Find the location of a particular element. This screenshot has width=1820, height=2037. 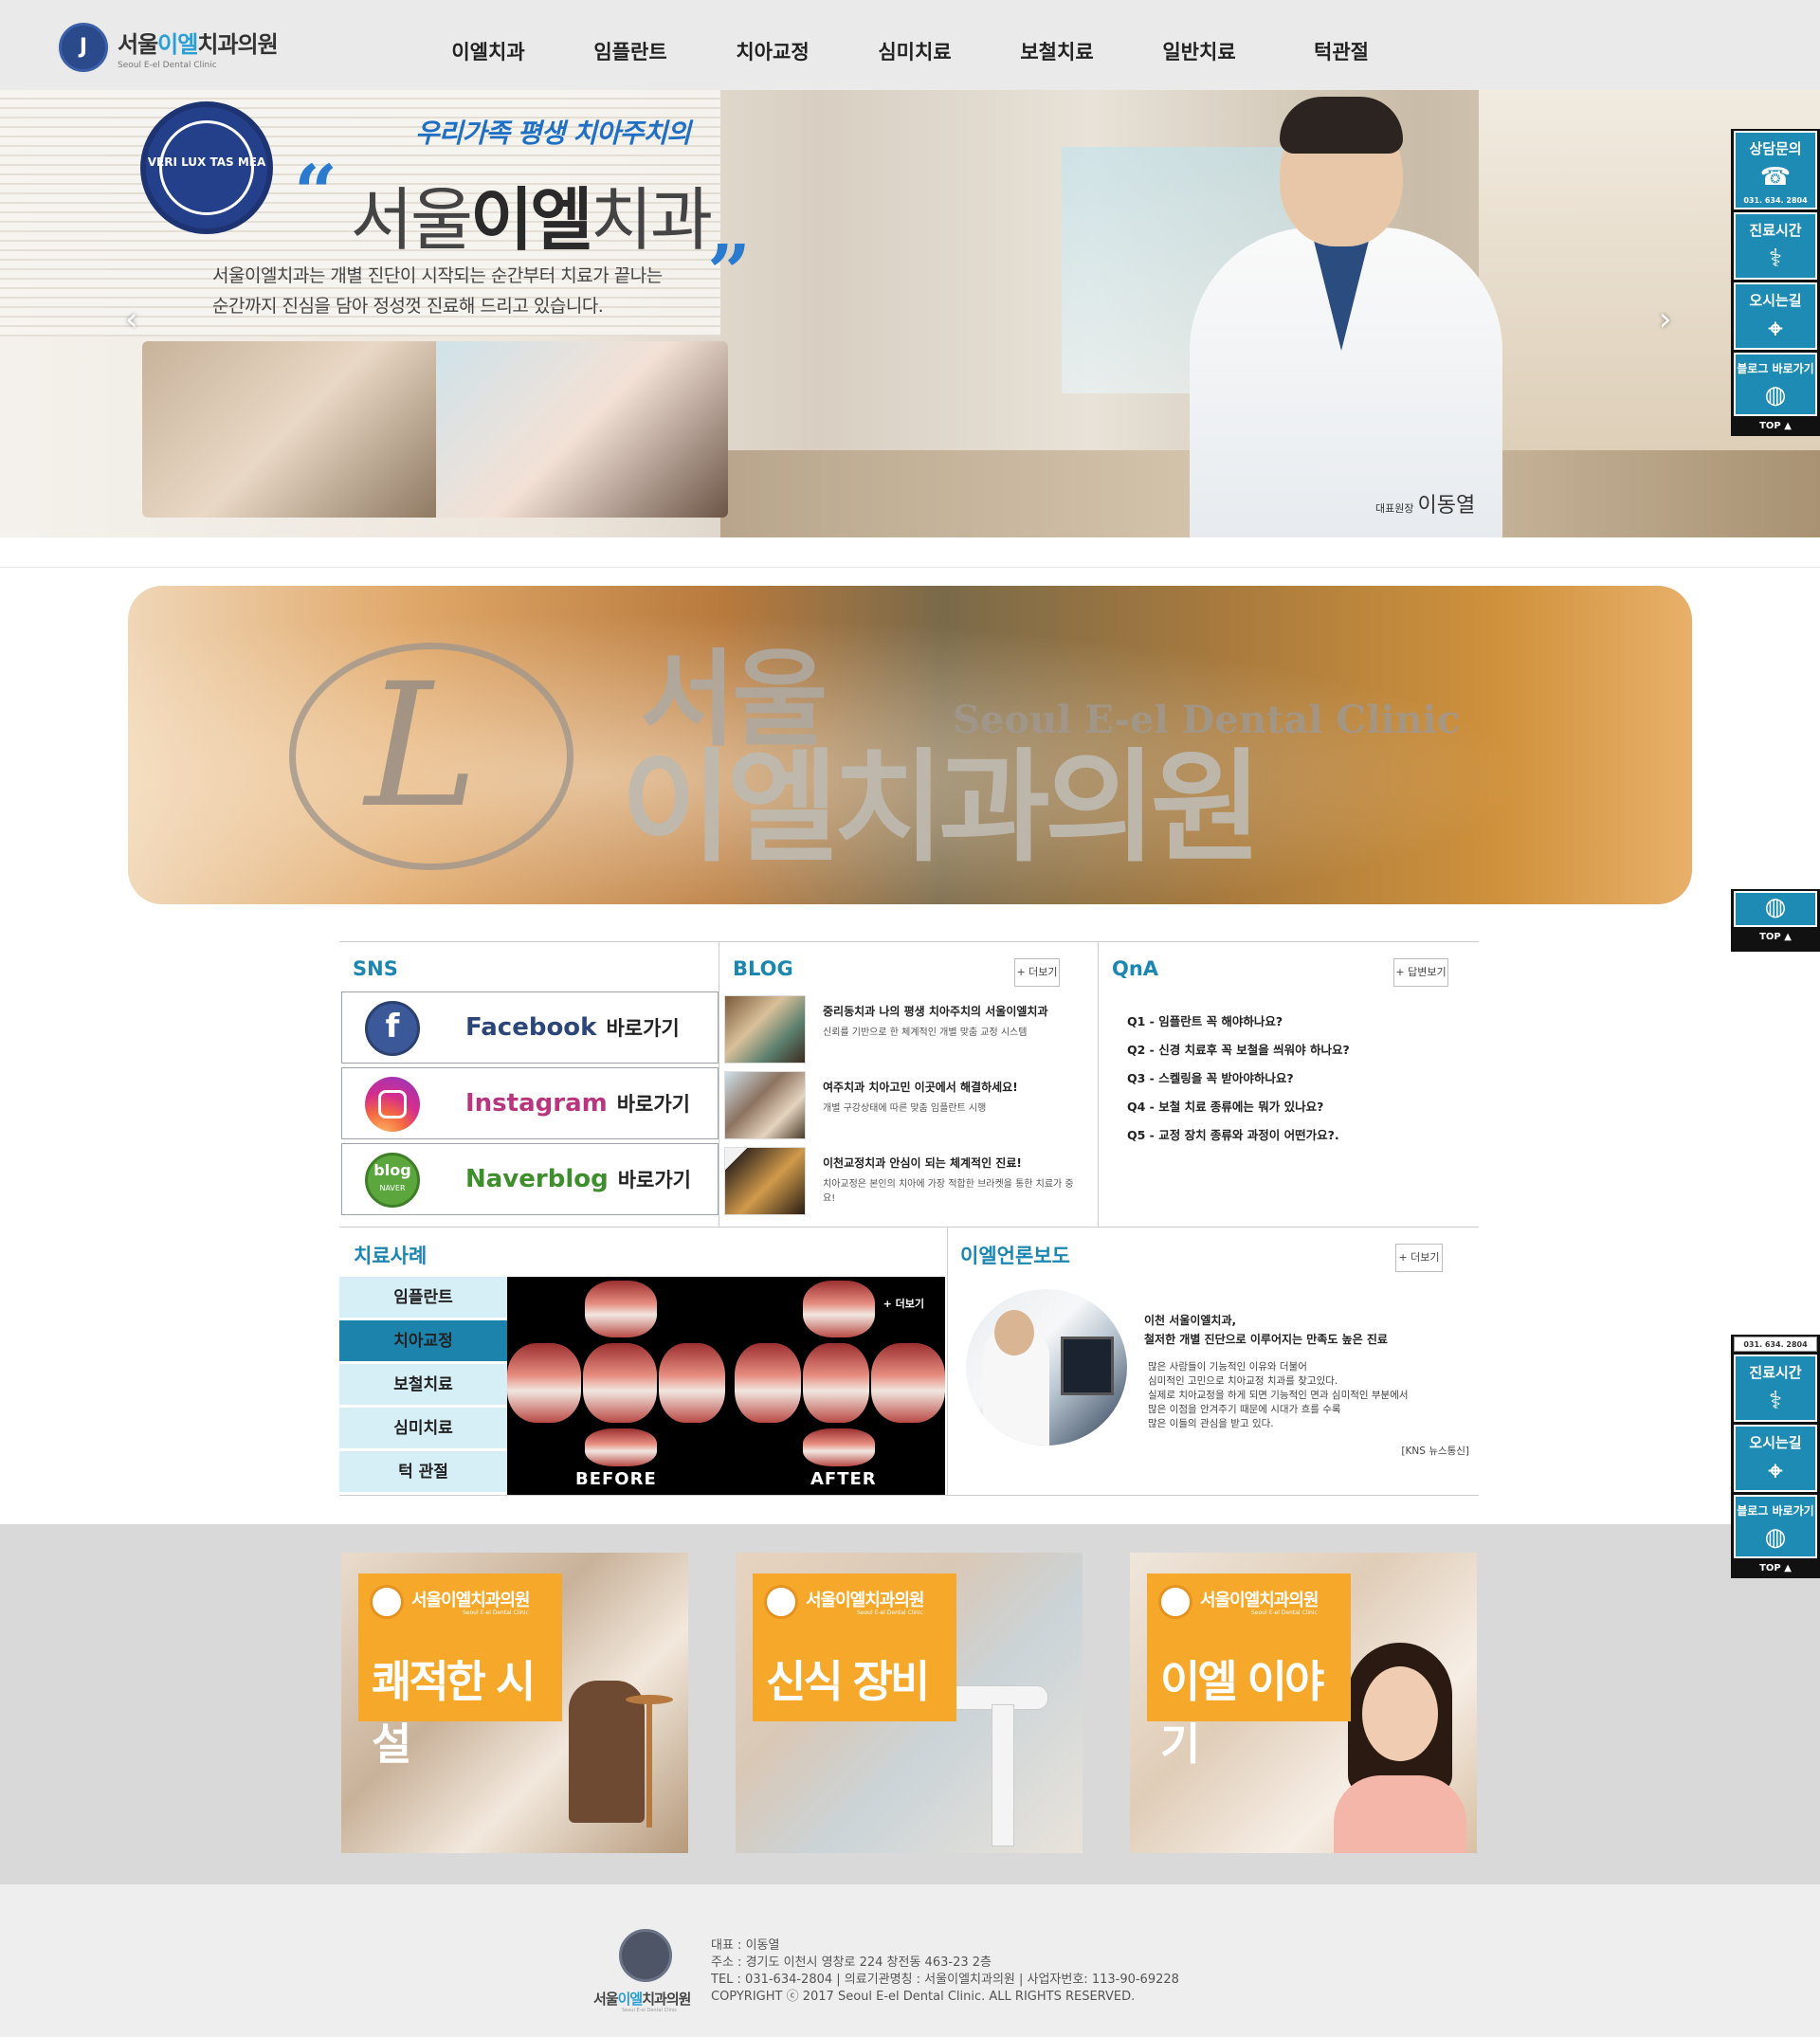

divider is located at coordinates (910, 567).